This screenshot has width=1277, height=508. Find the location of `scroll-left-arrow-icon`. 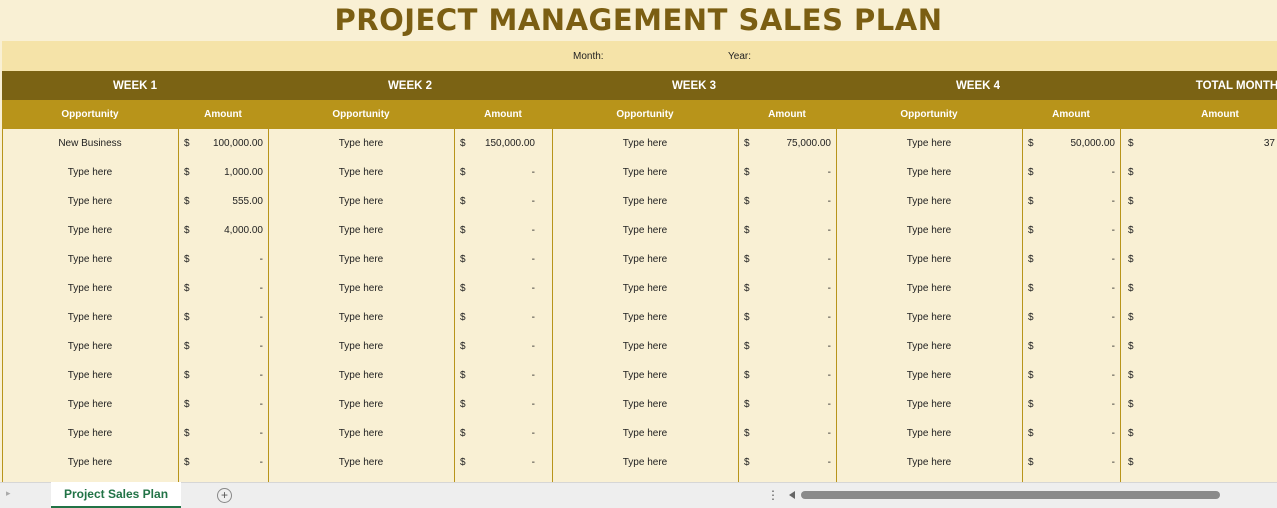

scroll-left-arrow-icon is located at coordinates (792, 495).